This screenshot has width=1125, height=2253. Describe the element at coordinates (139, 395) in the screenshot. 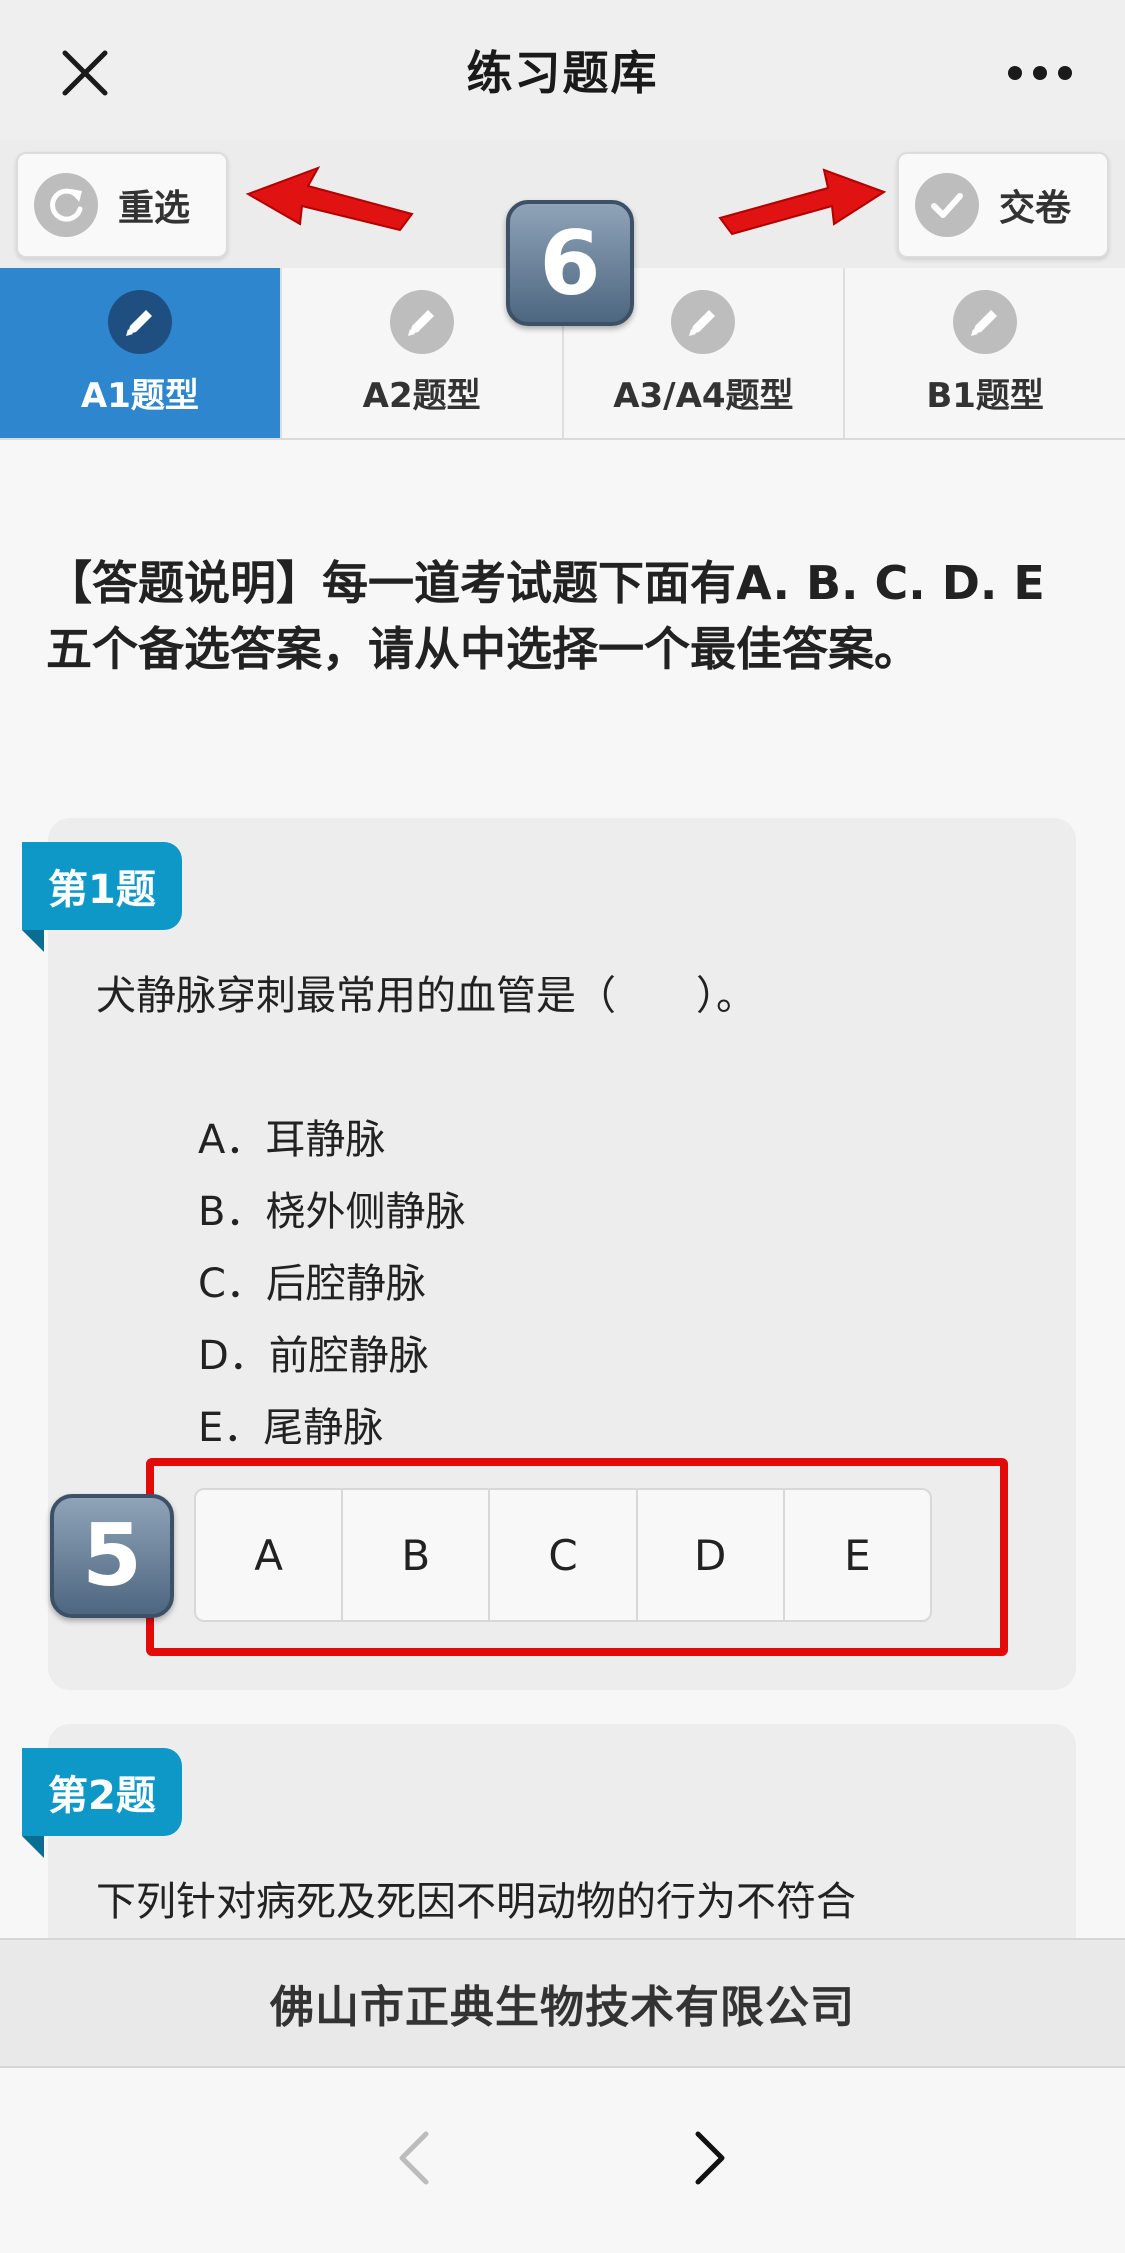

I see `tab-label: A1题型` at that location.